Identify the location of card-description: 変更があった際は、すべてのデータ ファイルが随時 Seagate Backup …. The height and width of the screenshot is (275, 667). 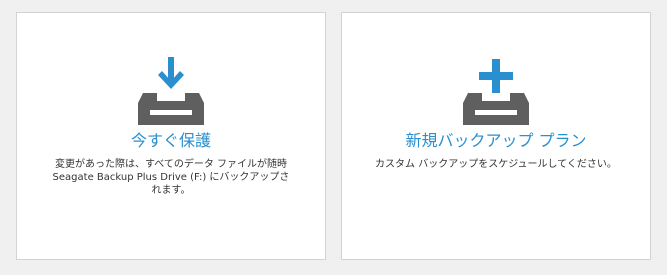
(171, 177).